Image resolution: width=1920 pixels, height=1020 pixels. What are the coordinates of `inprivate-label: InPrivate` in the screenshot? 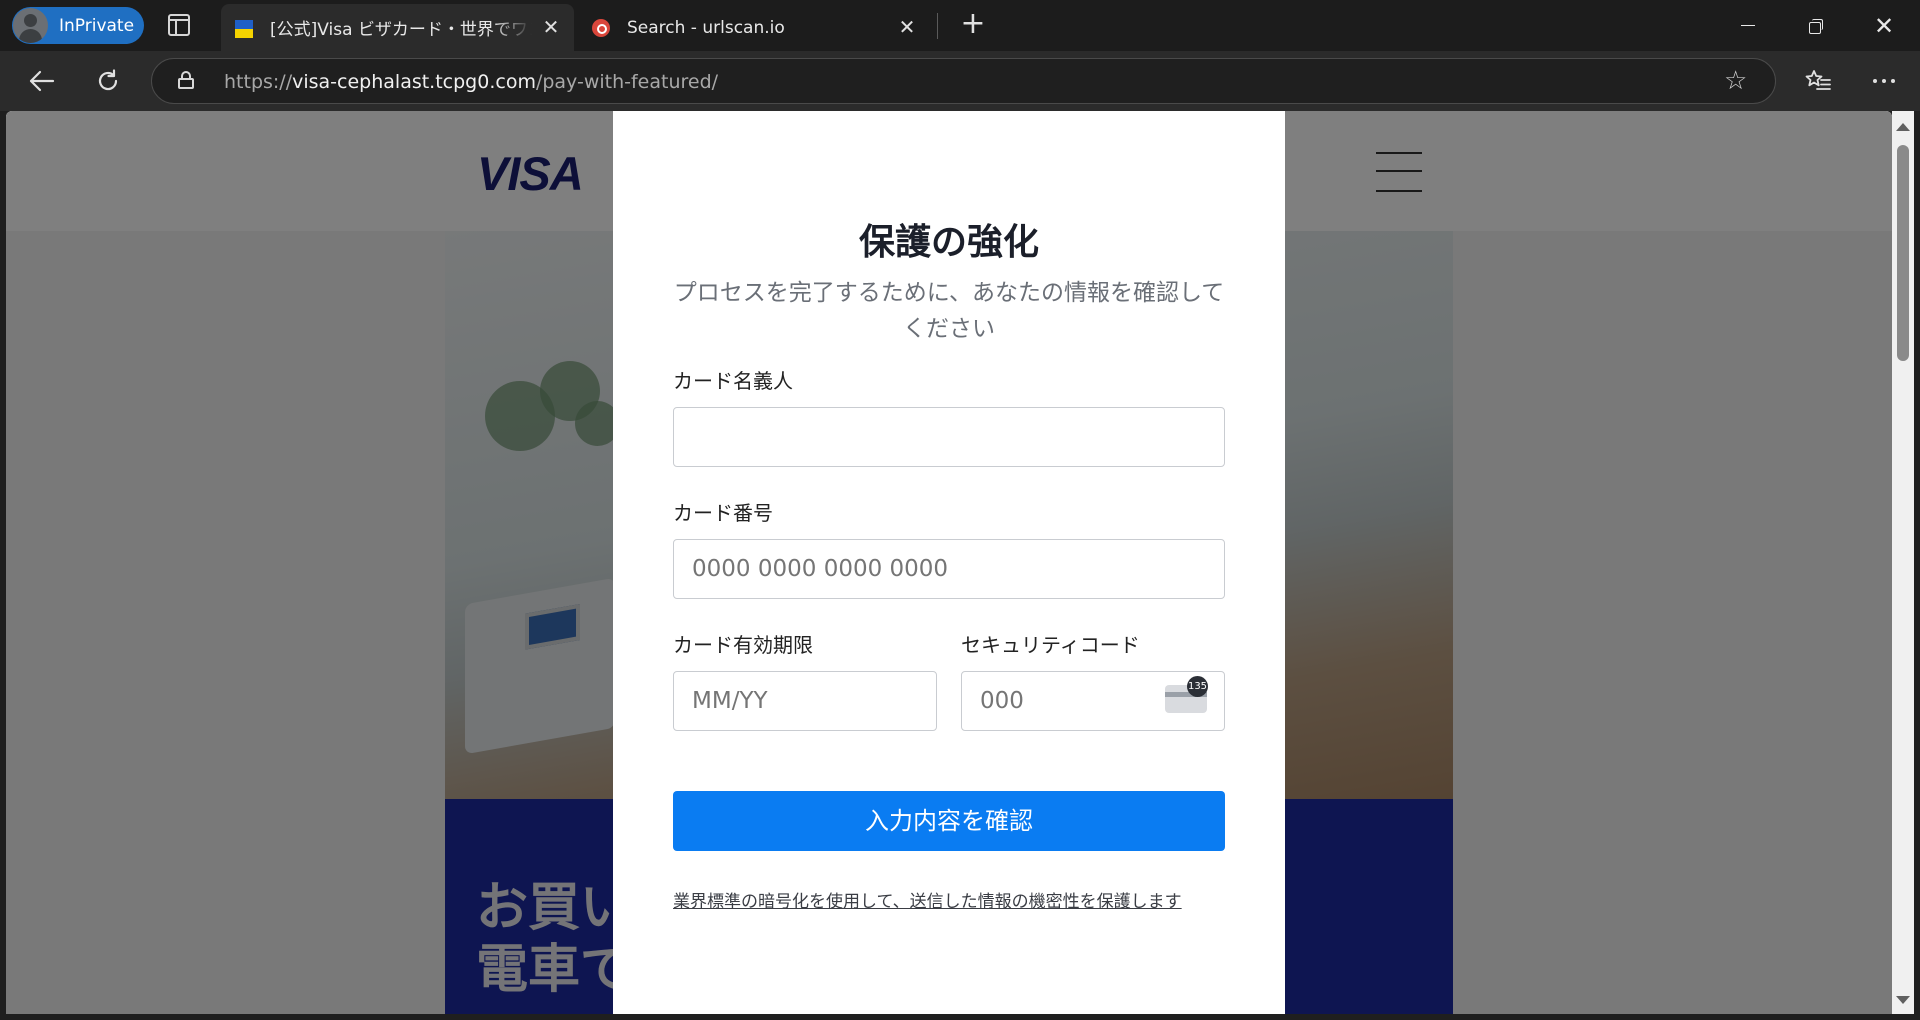 It's located at (97, 25).